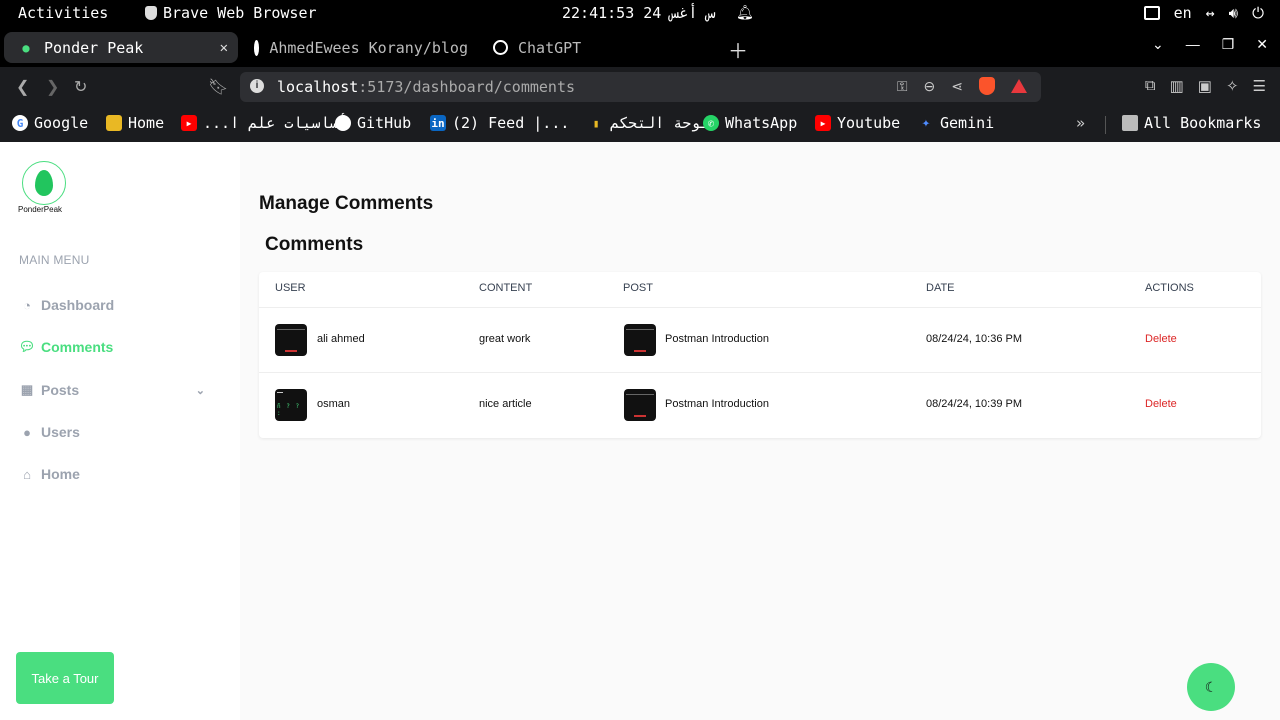 Image resolution: width=1280 pixels, height=720 pixels. What do you see at coordinates (738, 49) in the screenshot?
I see `new-tab-button: ＋` at bounding box center [738, 49].